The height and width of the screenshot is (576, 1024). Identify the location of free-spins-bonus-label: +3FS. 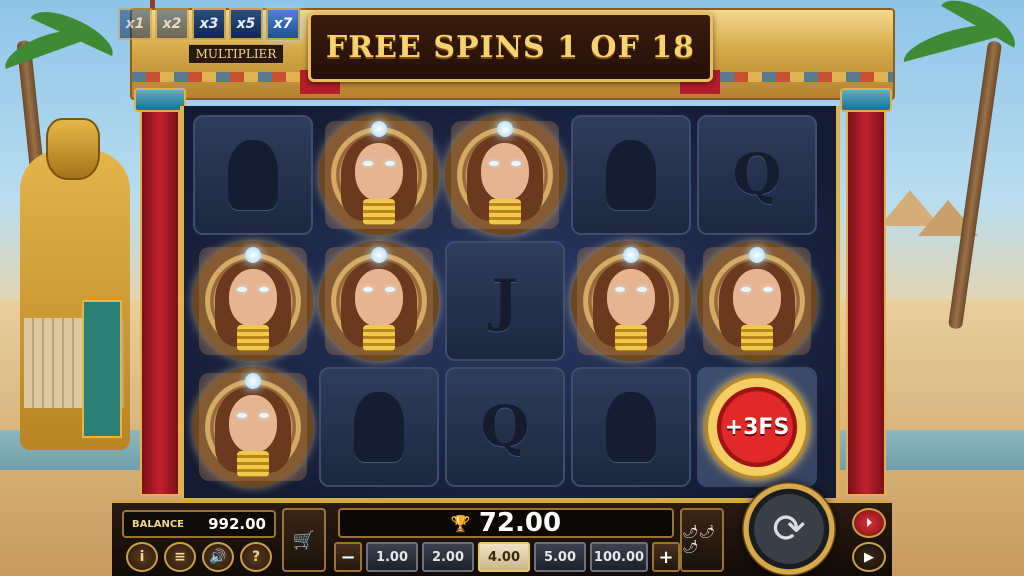
(757, 427).